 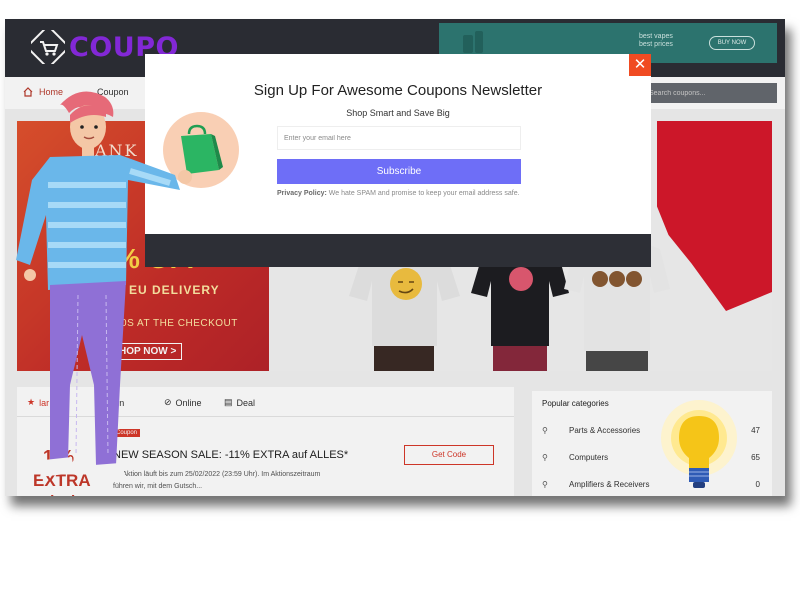 I want to click on modal-title: Sign Up For Awesome Coupons Newsletter, so click(x=398, y=90).